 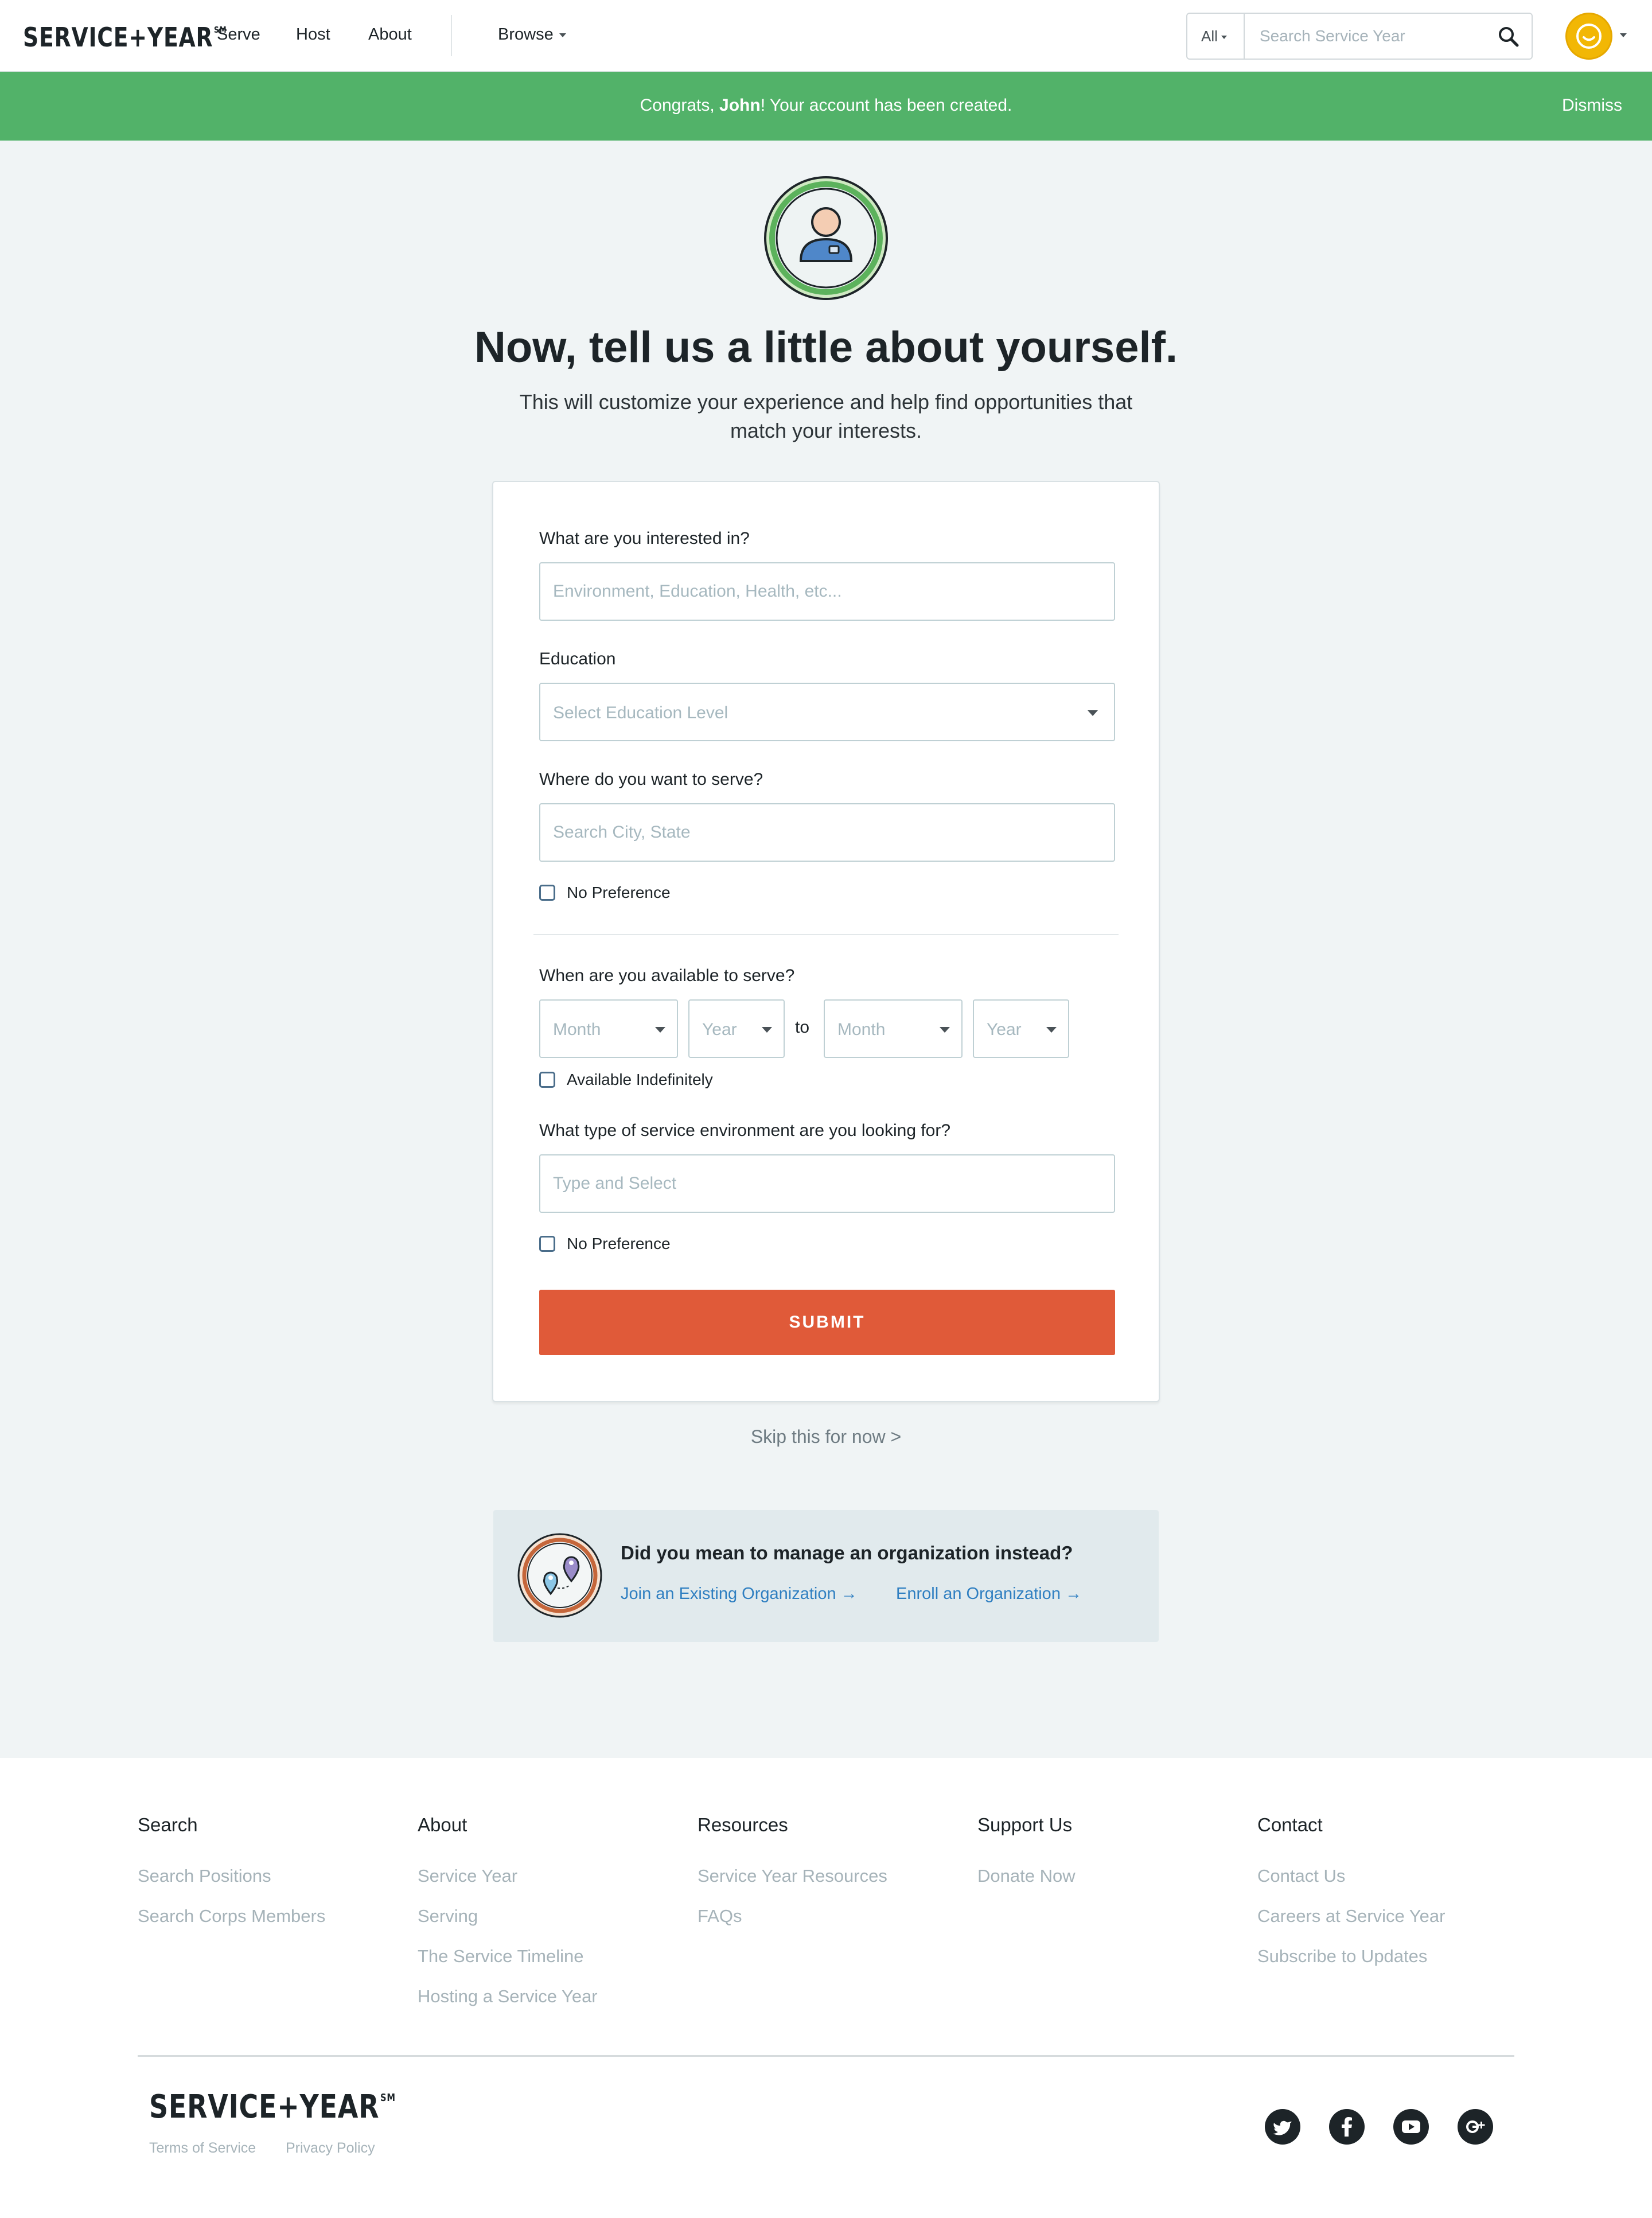 What do you see at coordinates (1290, 1824) in the screenshot?
I see `footer-heading-contact: Contact` at bounding box center [1290, 1824].